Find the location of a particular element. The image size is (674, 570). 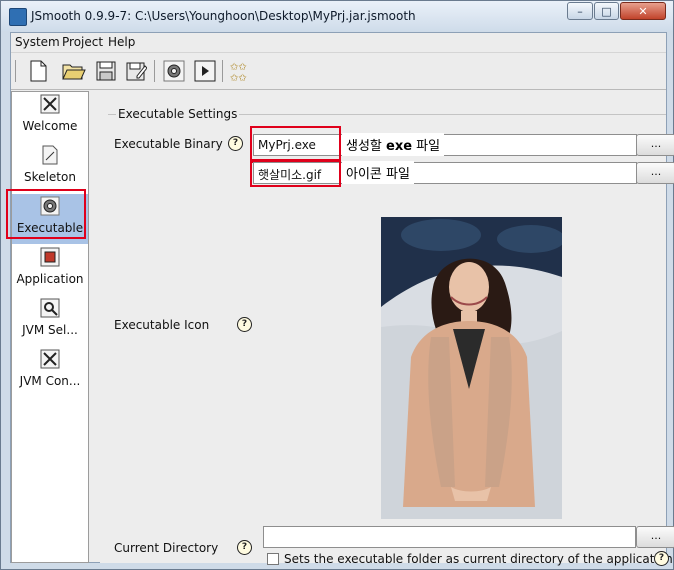

sidebar-item-label: Application is located at coordinates (50, 279).